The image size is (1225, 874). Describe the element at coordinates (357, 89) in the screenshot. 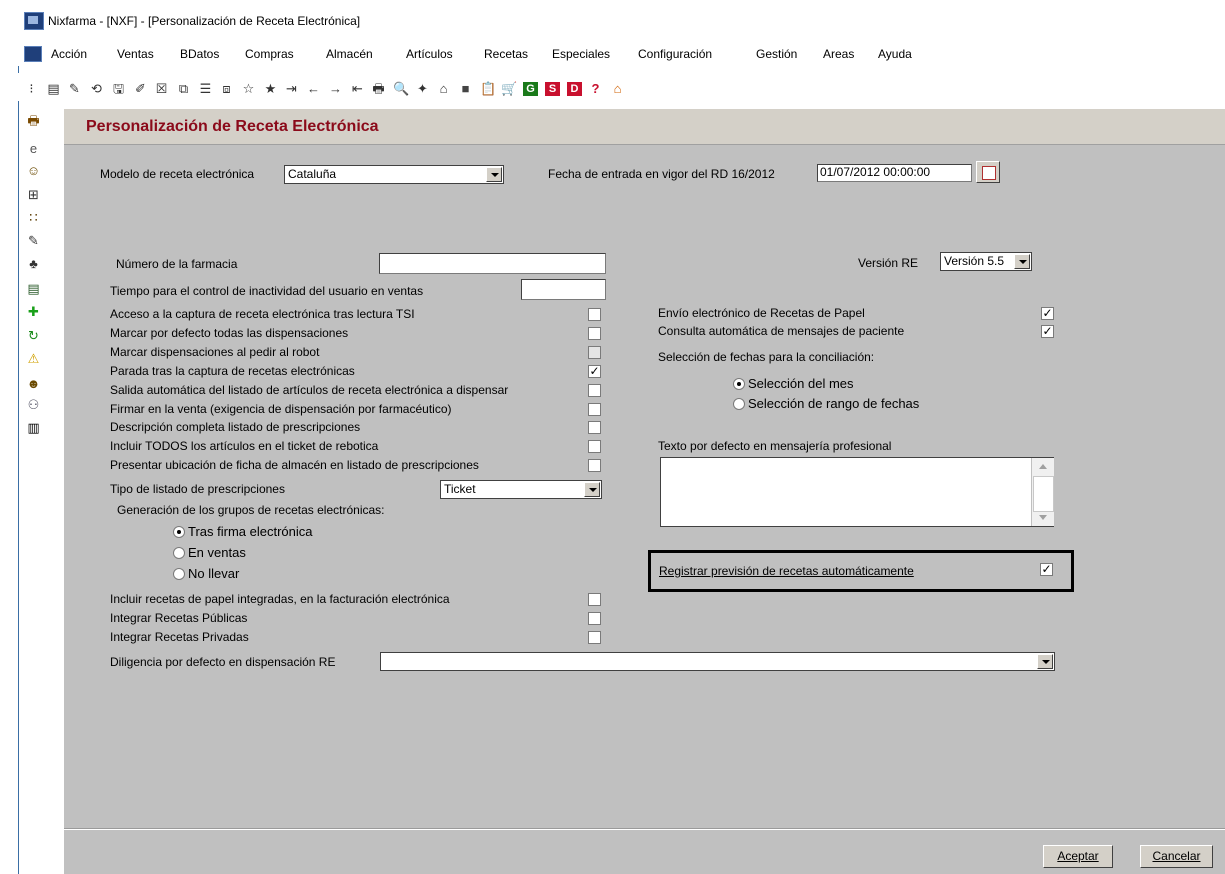

I see `import-icon: ⇤` at that location.